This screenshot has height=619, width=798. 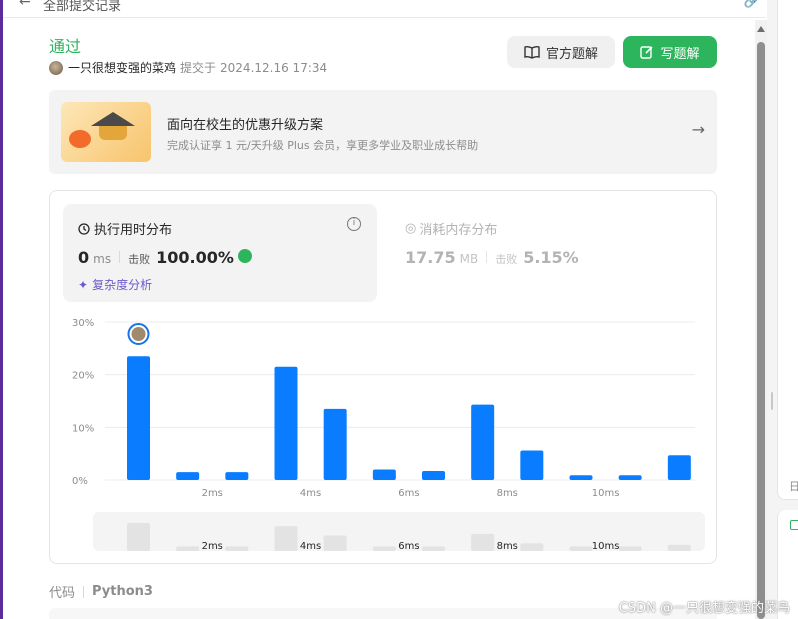 I want to click on header-bar: ← 全部提交记录 🔗, so click(x=384, y=9).